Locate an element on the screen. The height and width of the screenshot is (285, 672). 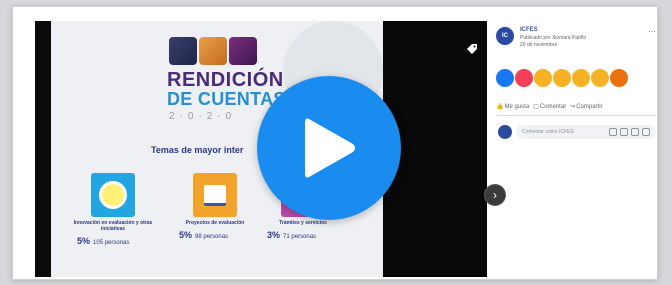
topic-stat: 3% 71 personas is located at coordinates (303, 235).